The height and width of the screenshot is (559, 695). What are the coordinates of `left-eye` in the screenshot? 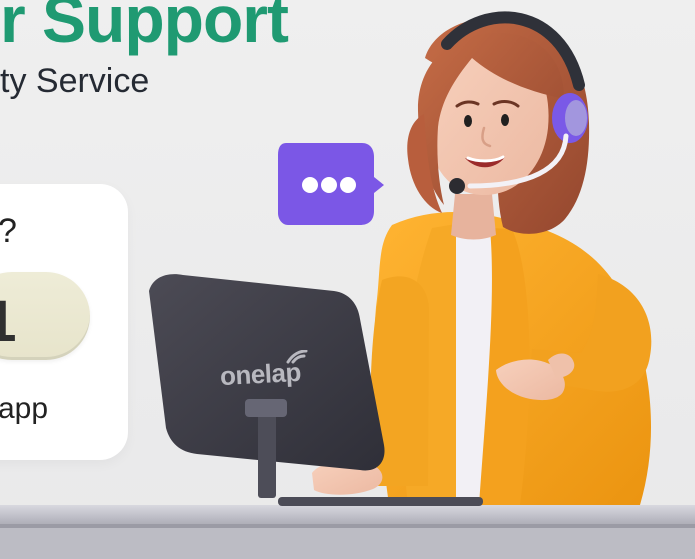 It's located at (468, 121).